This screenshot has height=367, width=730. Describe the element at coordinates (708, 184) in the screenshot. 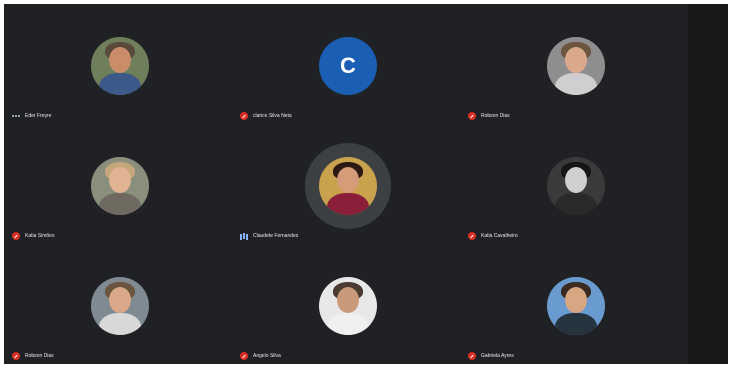

I see `side-panel-rail` at that location.